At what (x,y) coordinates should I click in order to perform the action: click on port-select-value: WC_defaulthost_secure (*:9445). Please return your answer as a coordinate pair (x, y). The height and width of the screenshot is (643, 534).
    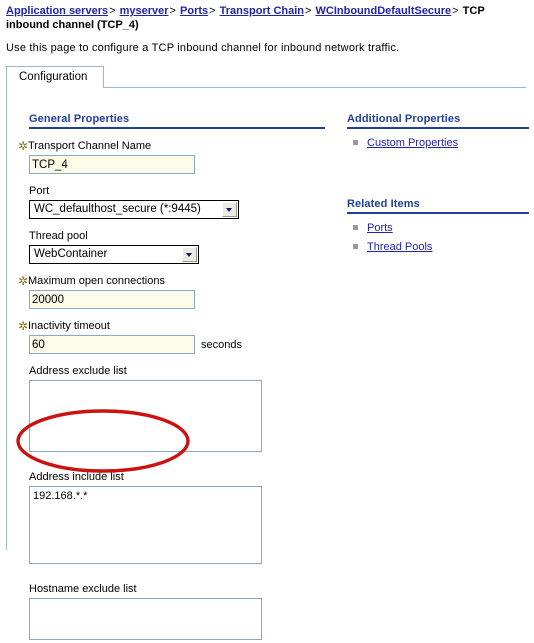
    Looking at the image, I should click on (117, 209).